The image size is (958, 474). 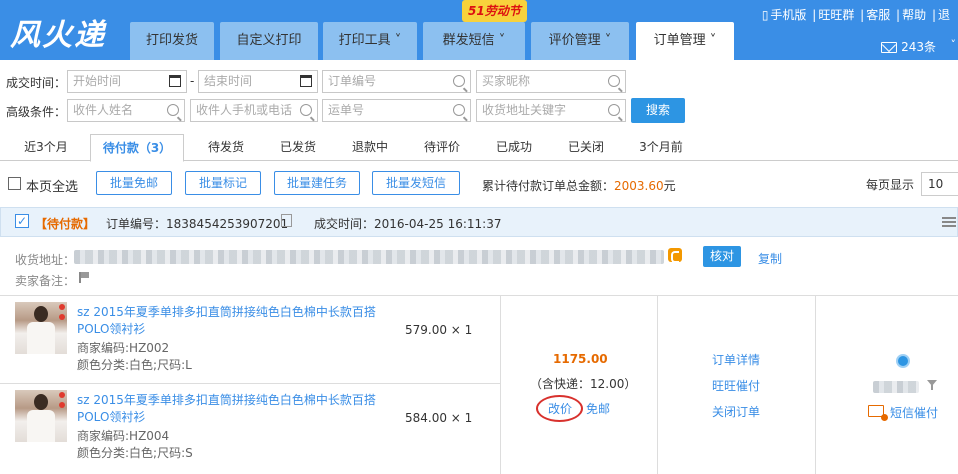 I want to click on copy-icon, so click(x=286, y=220).